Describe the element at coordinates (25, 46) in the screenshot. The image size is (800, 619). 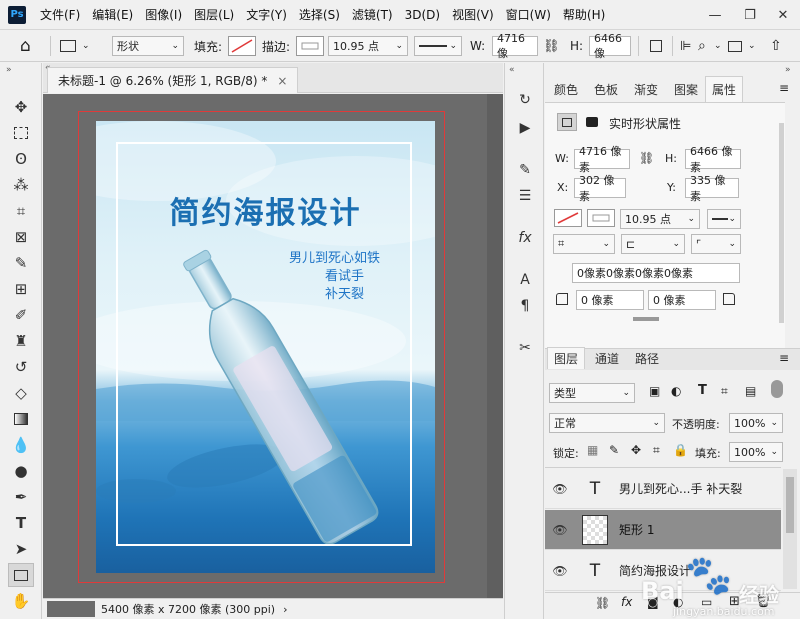
I see `home-icon: ⌂` at that location.